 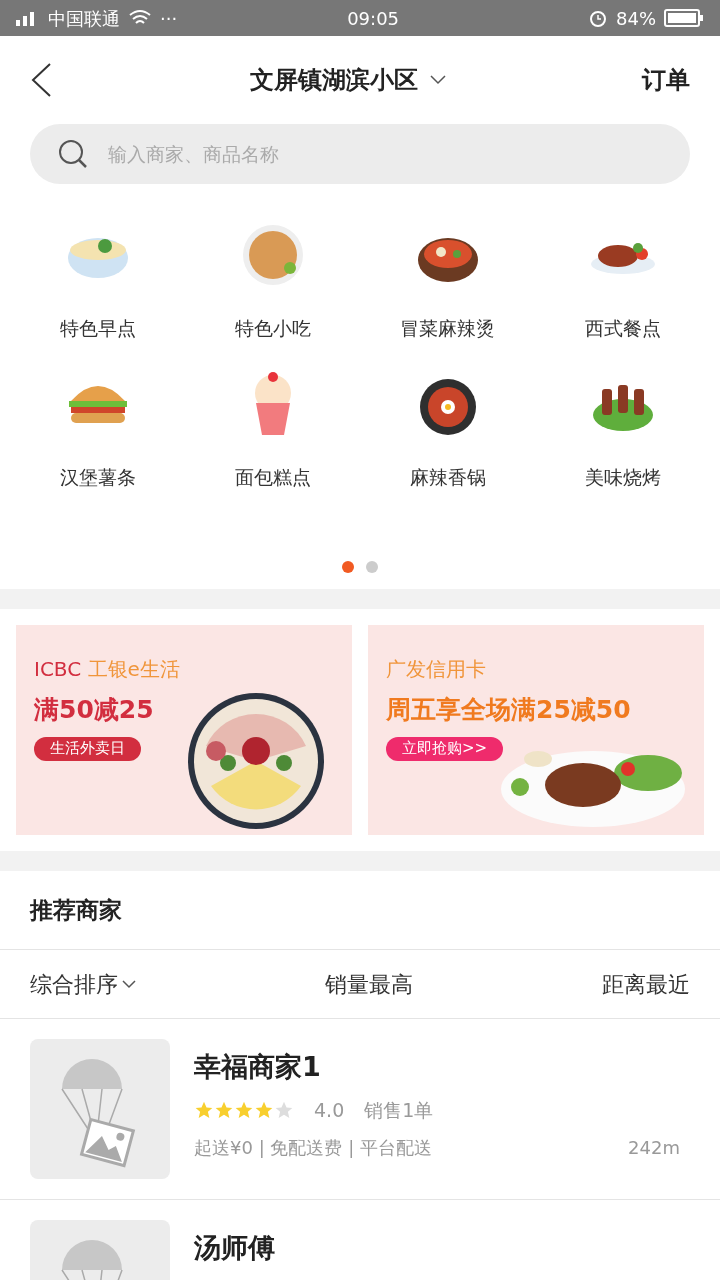 I want to click on category-item: 面包糕点, so click(x=272, y=429).